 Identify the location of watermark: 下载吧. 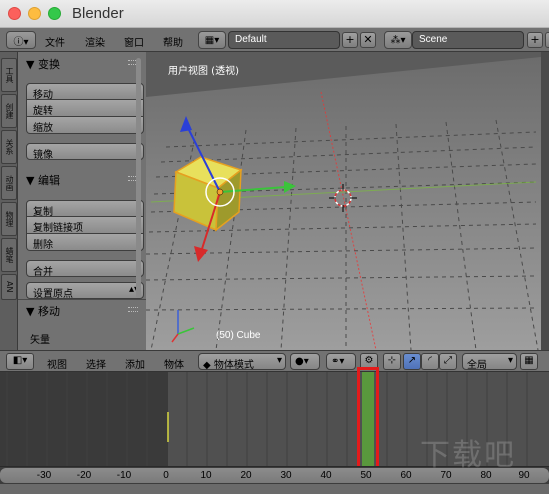
(468, 455).